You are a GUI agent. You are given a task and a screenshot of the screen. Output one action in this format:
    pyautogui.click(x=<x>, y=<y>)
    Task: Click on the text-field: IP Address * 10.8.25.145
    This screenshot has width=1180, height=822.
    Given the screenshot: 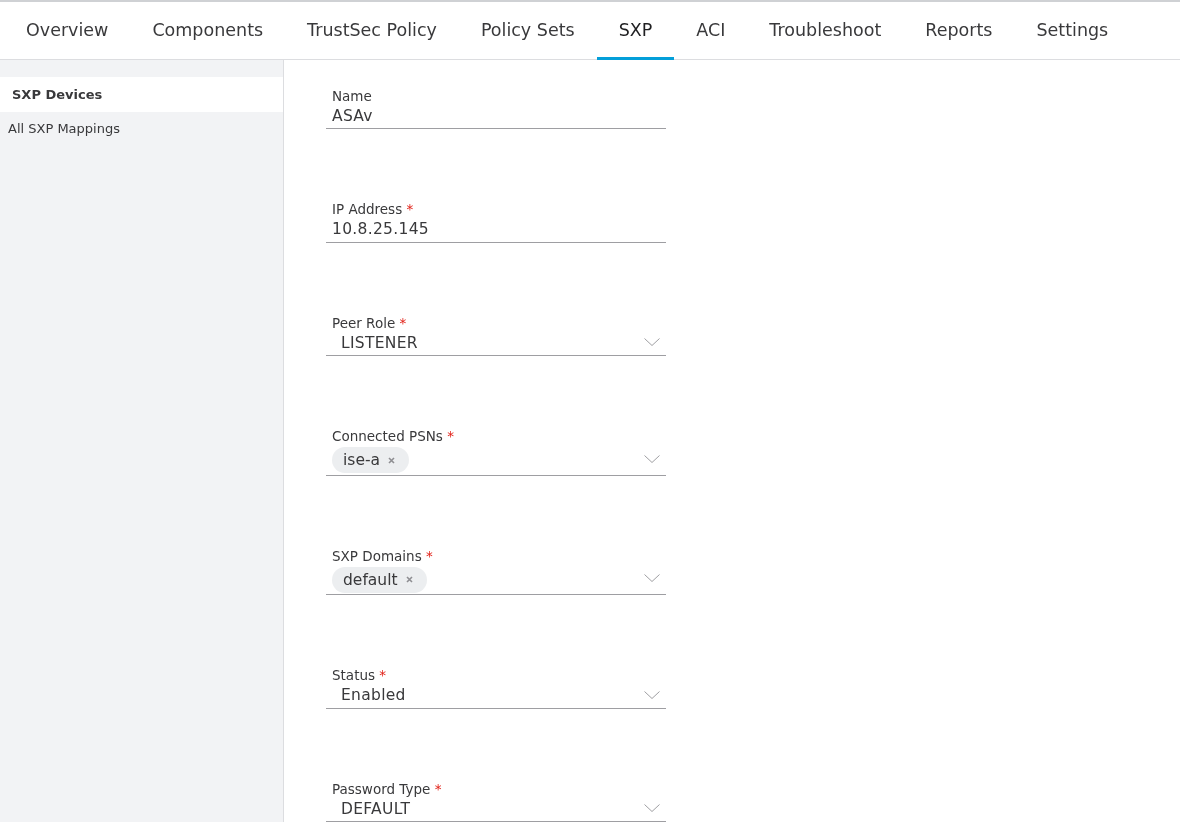 What is the action you would take?
    pyautogui.click(x=496, y=217)
    